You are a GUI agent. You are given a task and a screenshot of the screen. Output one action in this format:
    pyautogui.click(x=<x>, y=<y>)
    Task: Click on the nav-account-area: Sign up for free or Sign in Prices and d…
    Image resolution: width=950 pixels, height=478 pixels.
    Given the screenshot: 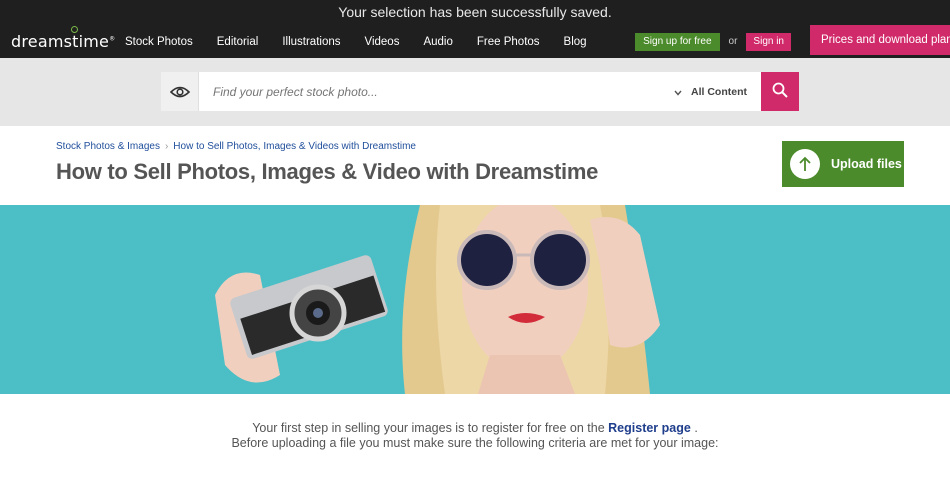 What is the action you would take?
    pyautogui.click(x=792, y=41)
    